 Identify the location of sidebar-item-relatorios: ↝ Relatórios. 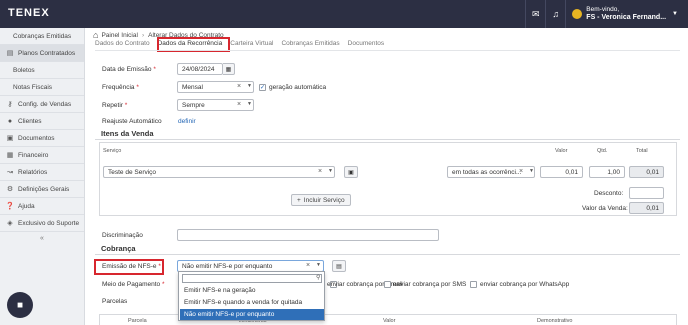
(42, 172).